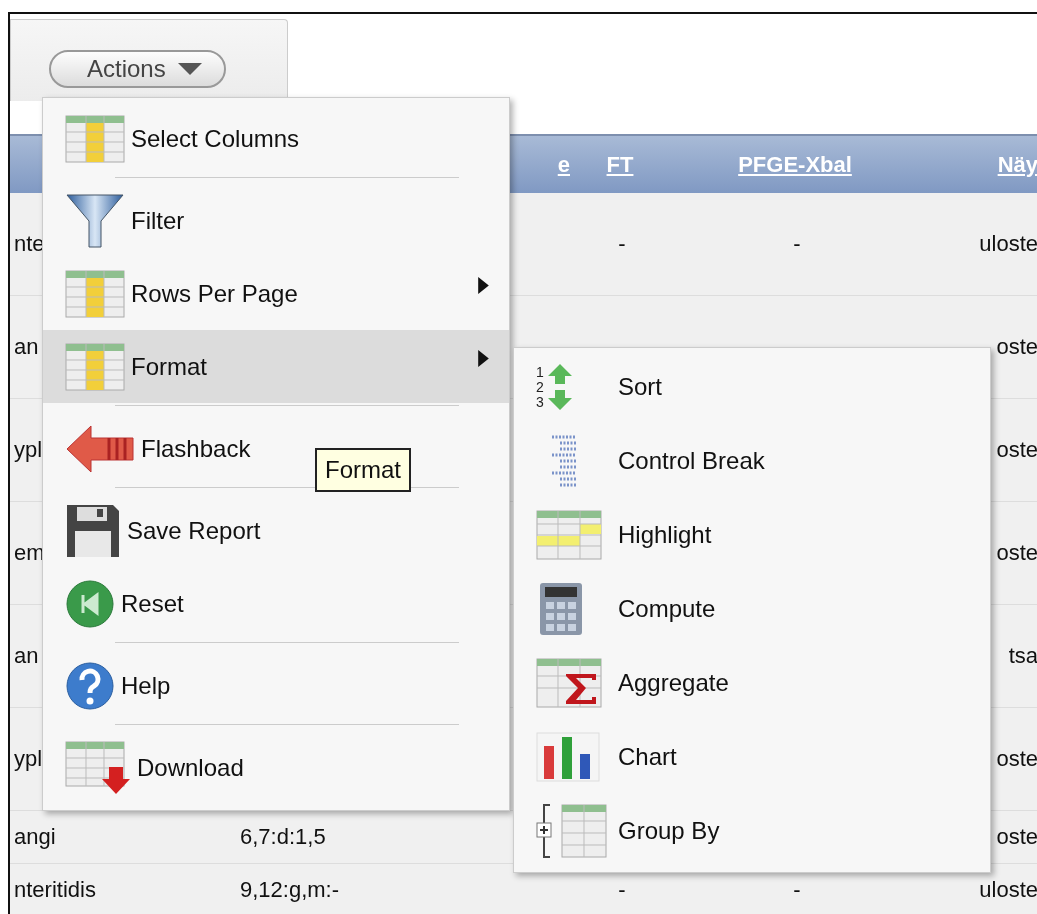 The height and width of the screenshot is (914, 1037). Describe the element at coordinates (540, 402) in the screenshot. I see `sort-number: 3` at that location.